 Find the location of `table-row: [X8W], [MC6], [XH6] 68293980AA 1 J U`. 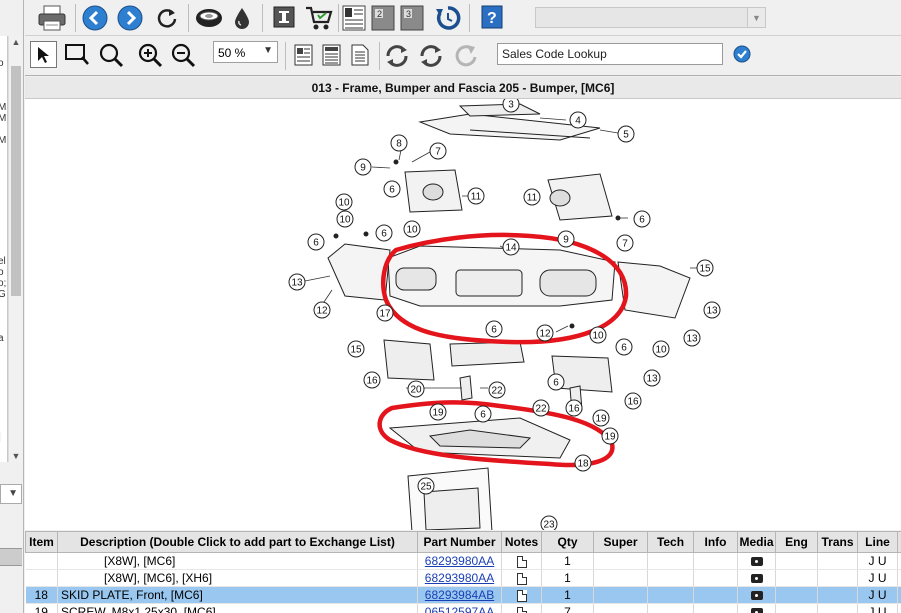

table-row: [X8W], [MC6], [XH6] 68293980AA 1 J U is located at coordinates (463, 578).